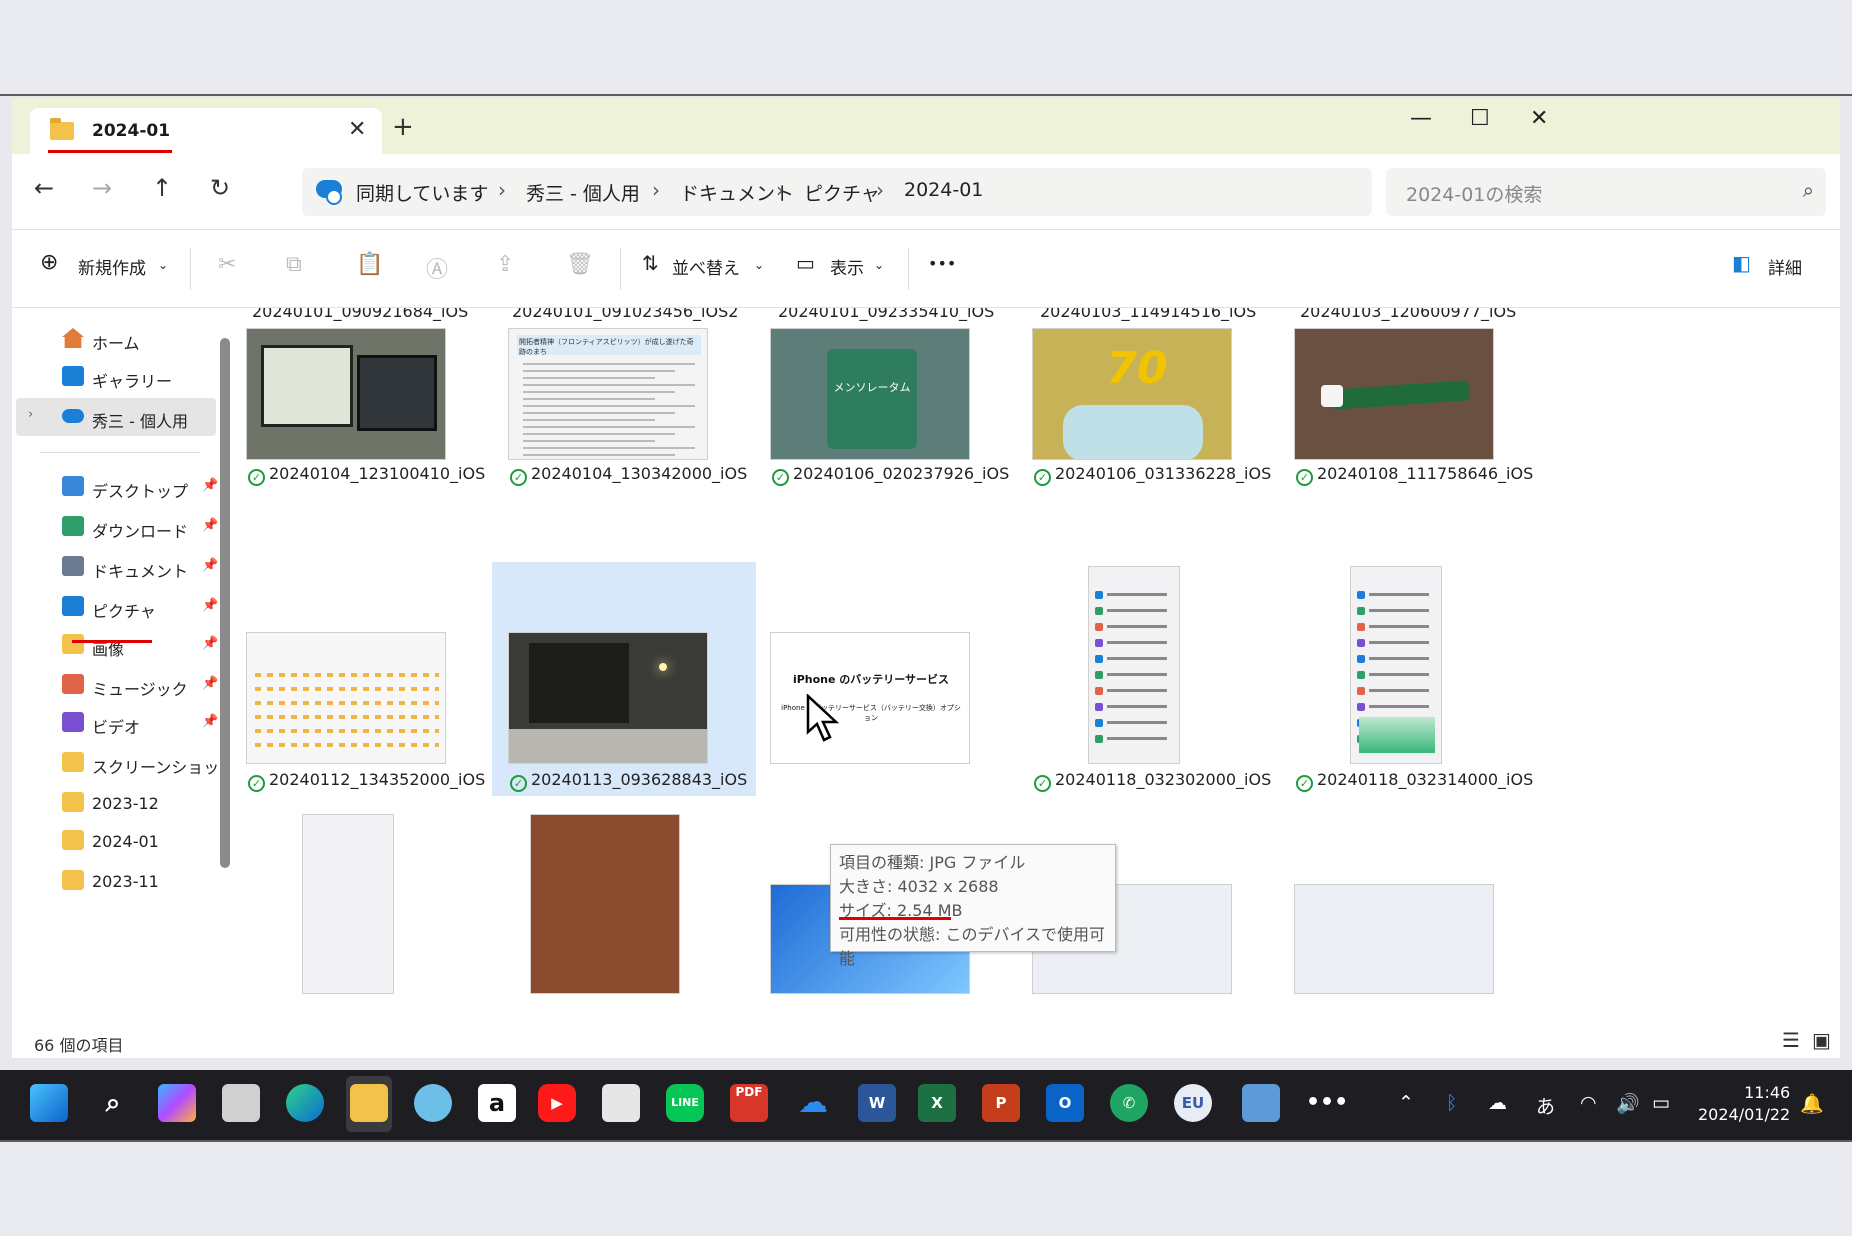 This screenshot has height=1236, width=1852. I want to click on sidebar-item-2: ダウンロード 📌, so click(129, 527).